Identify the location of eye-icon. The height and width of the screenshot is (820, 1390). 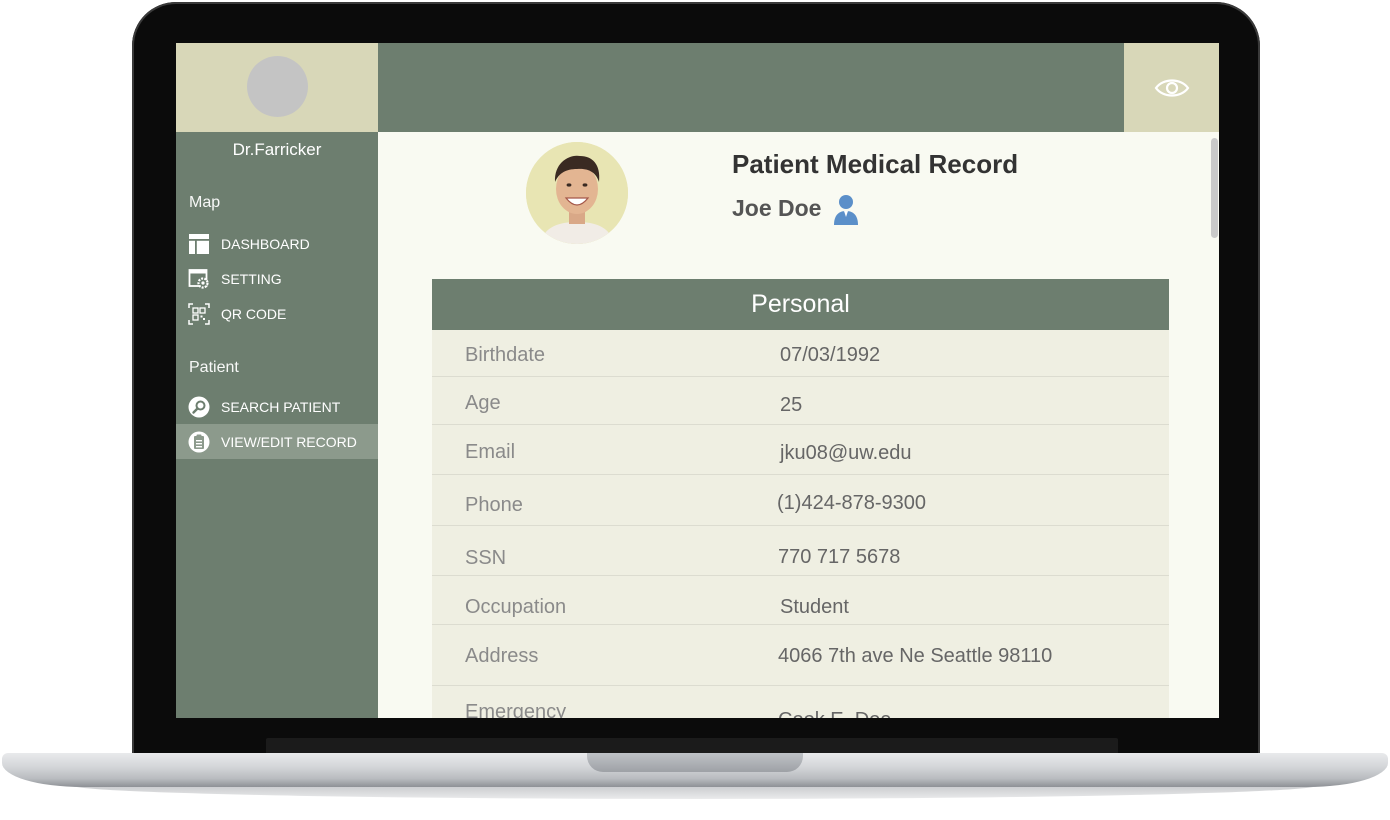
(1172, 88).